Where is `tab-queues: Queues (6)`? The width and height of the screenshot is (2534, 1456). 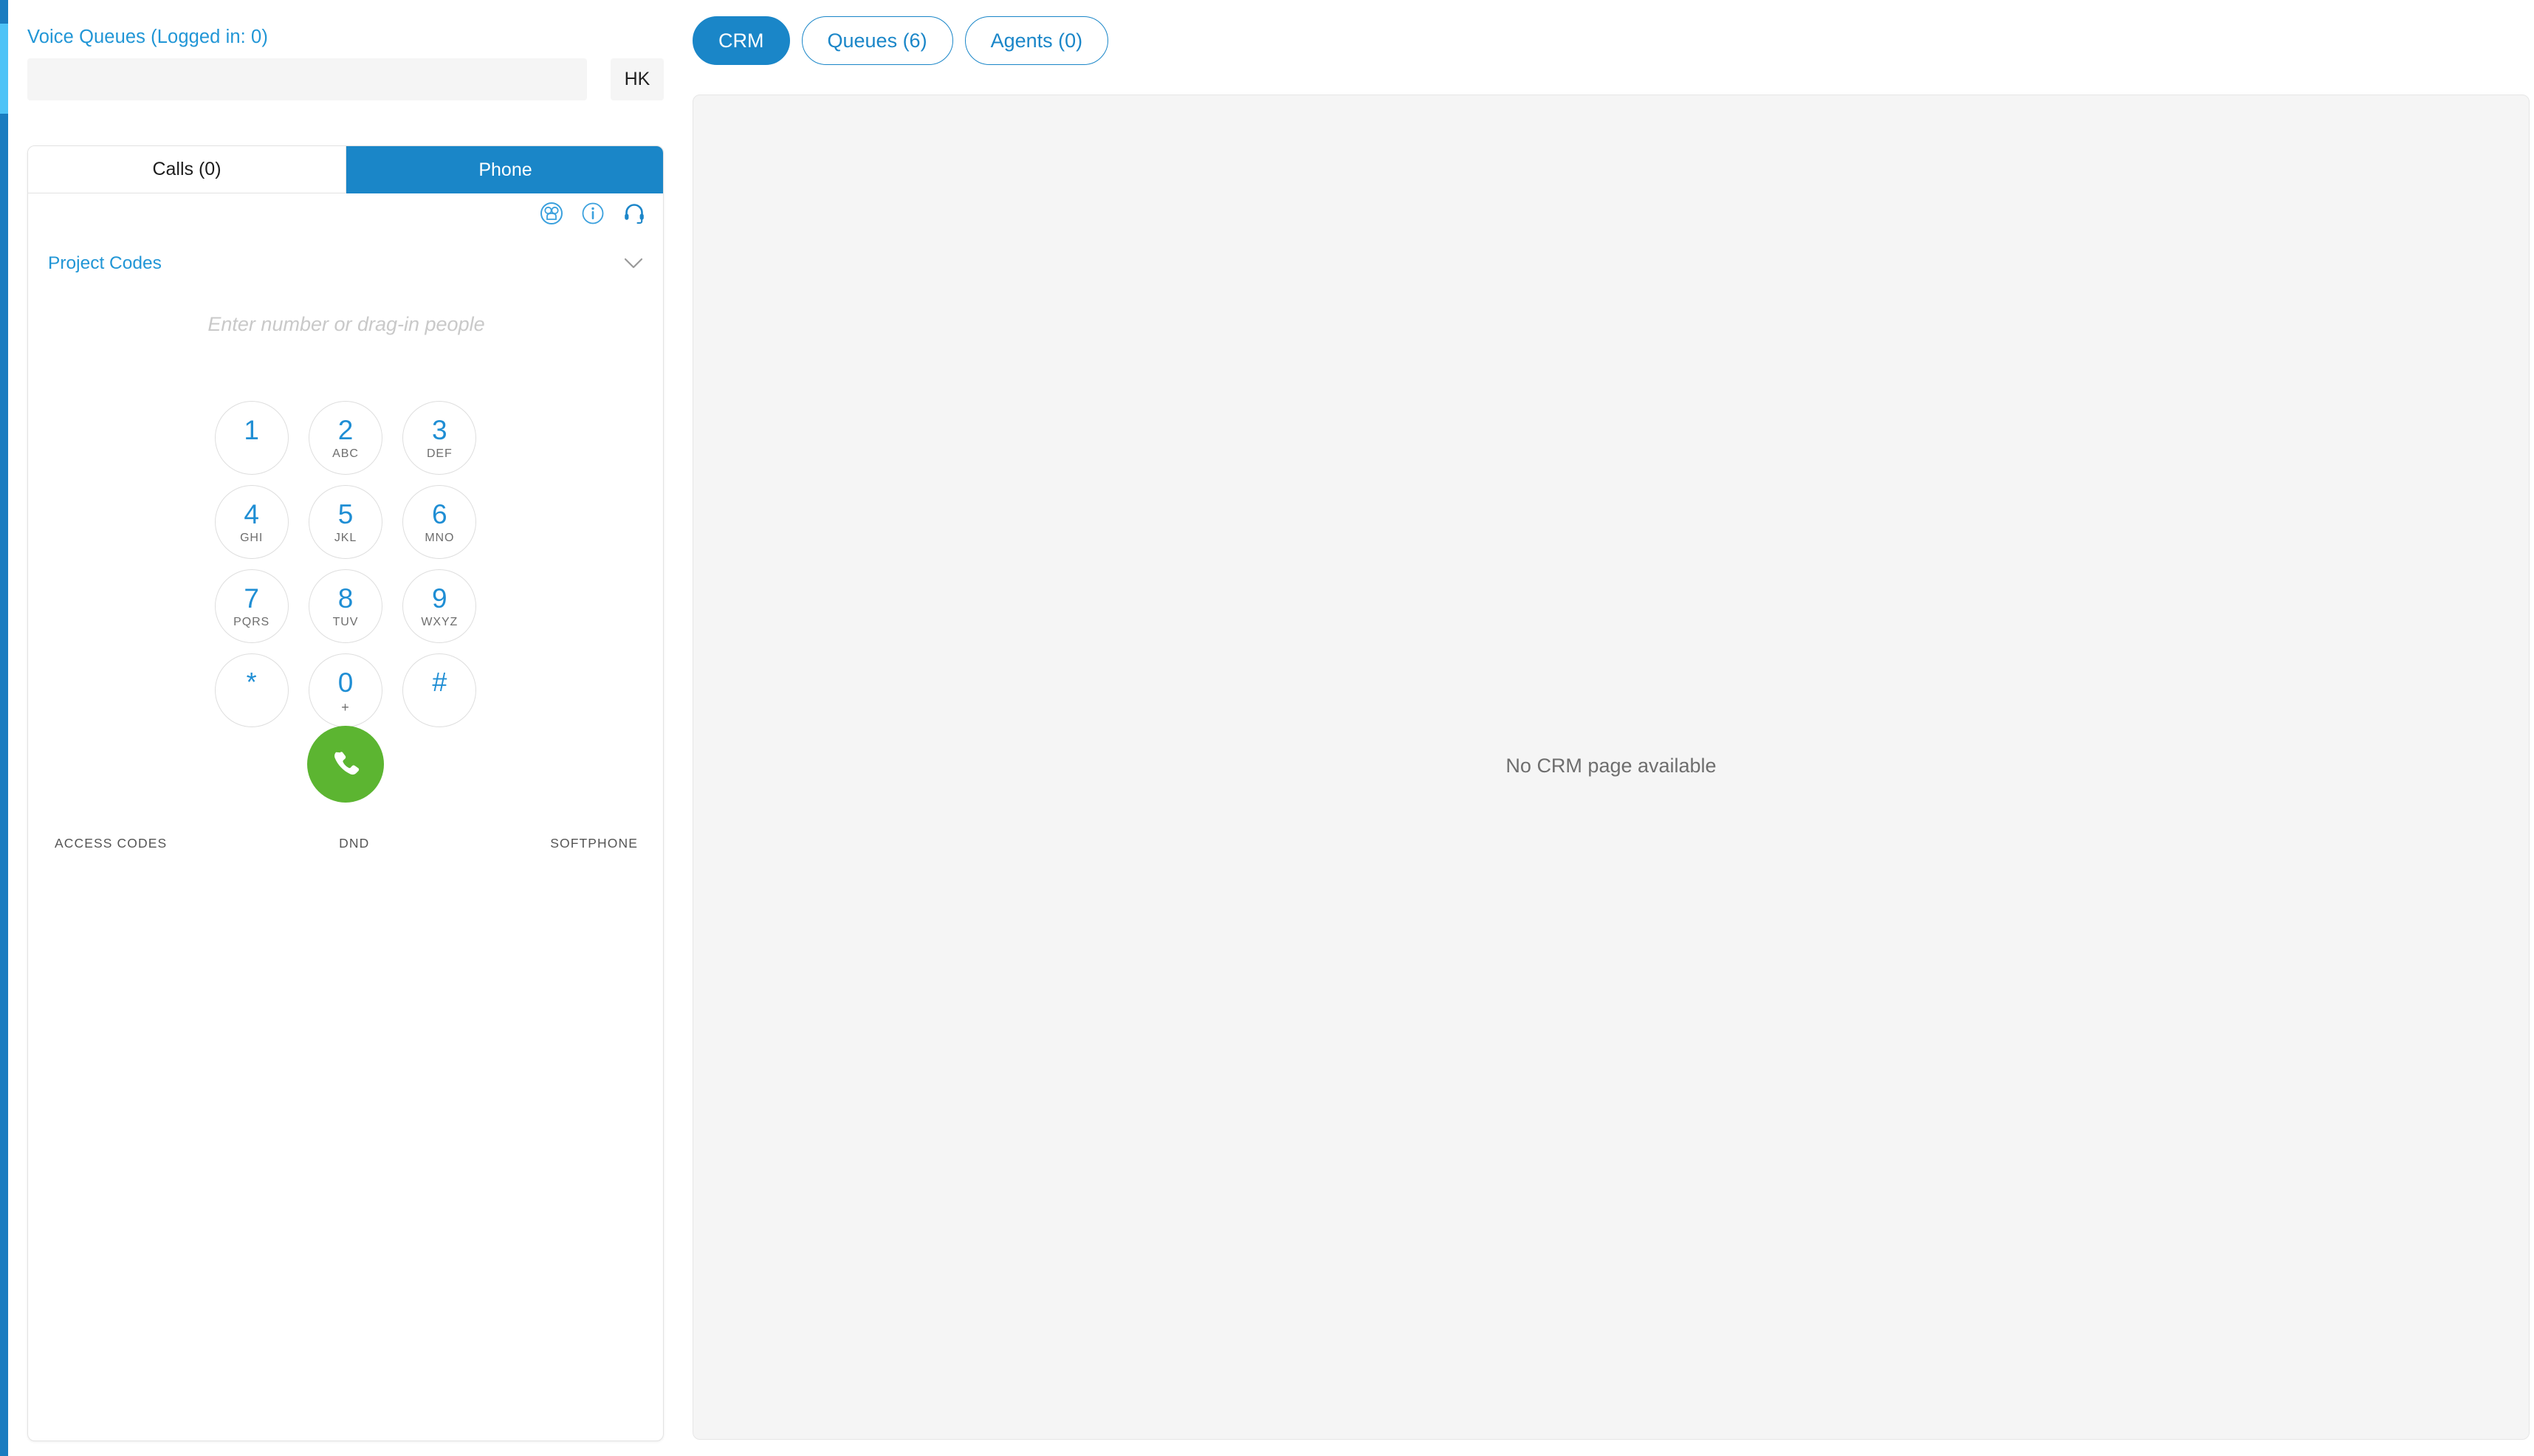
tab-queues: Queues (6) is located at coordinates (877, 40).